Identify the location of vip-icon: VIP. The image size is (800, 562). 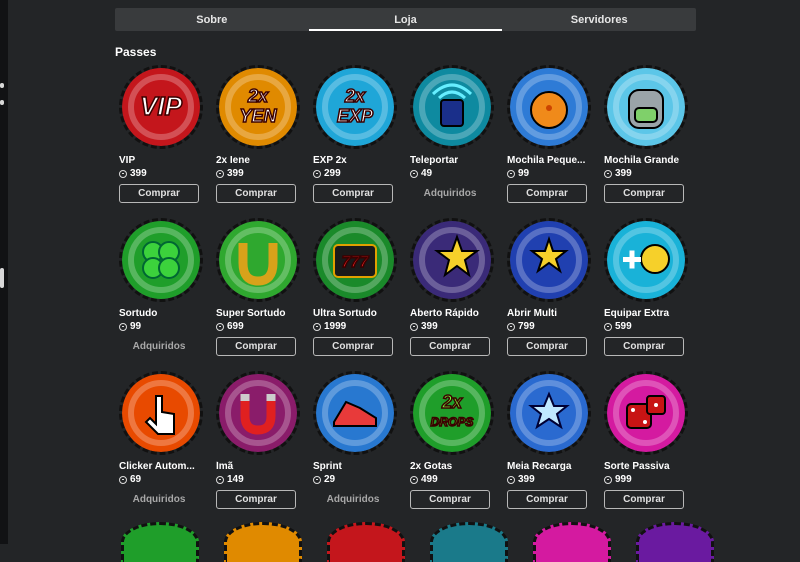
(161, 107).